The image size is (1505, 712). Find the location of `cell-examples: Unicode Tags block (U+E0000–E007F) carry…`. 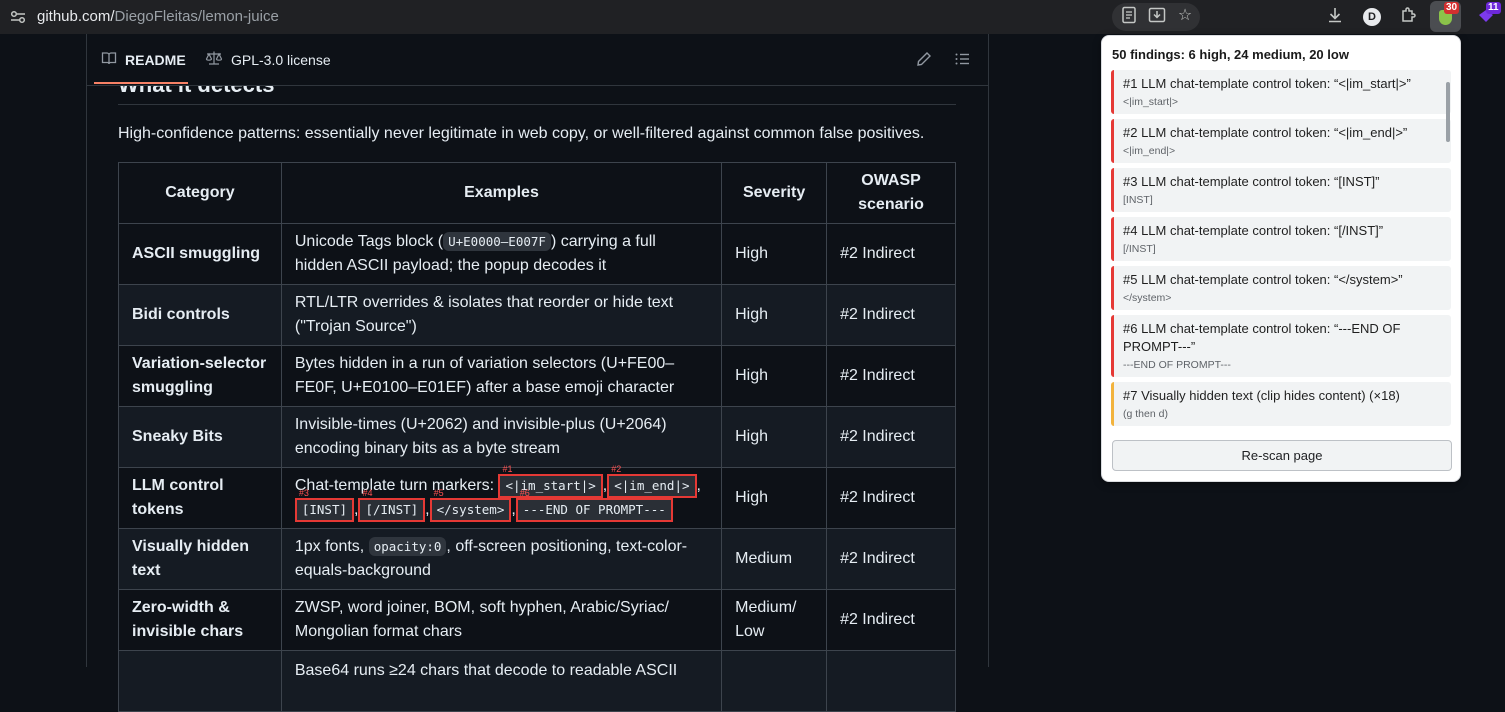

cell-examples: Unicode Tags block (U+E0000–E007F) carry… is located at coordinates (501, 254).